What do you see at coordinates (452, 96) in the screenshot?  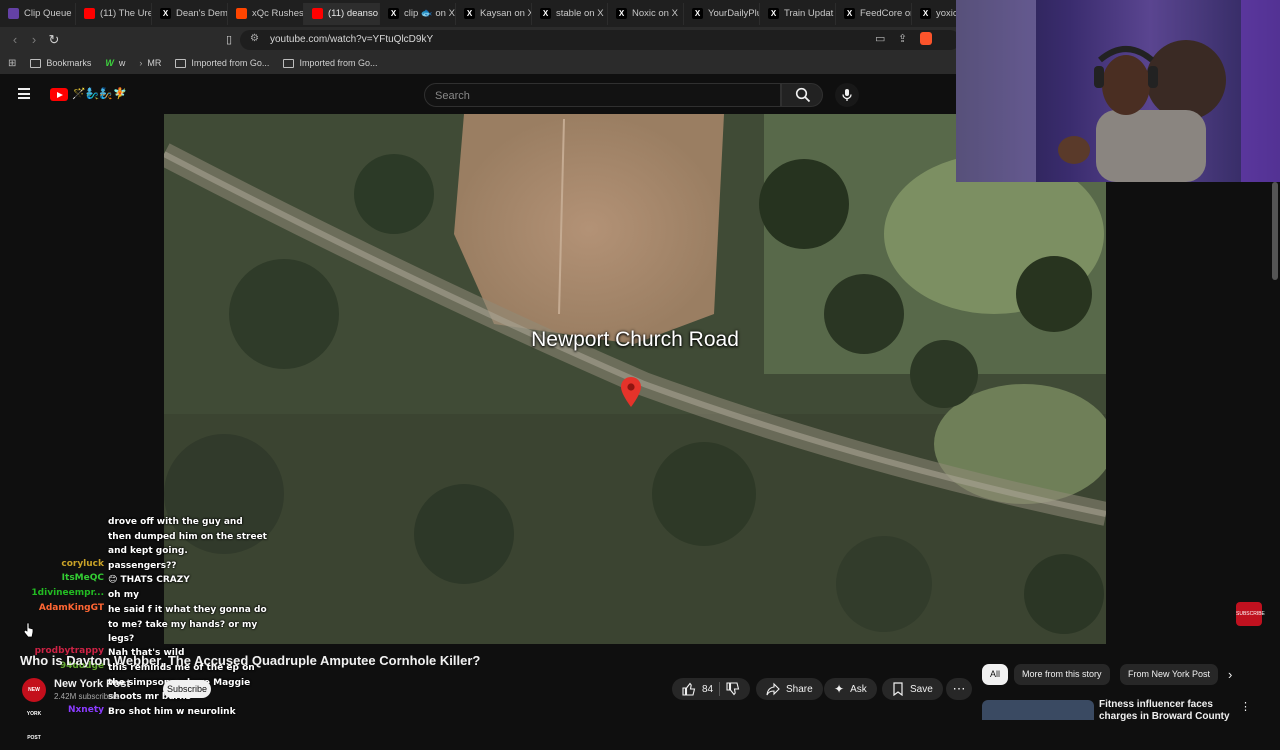 I see `search-placeholder: Search` at bounding box center [452, 96].